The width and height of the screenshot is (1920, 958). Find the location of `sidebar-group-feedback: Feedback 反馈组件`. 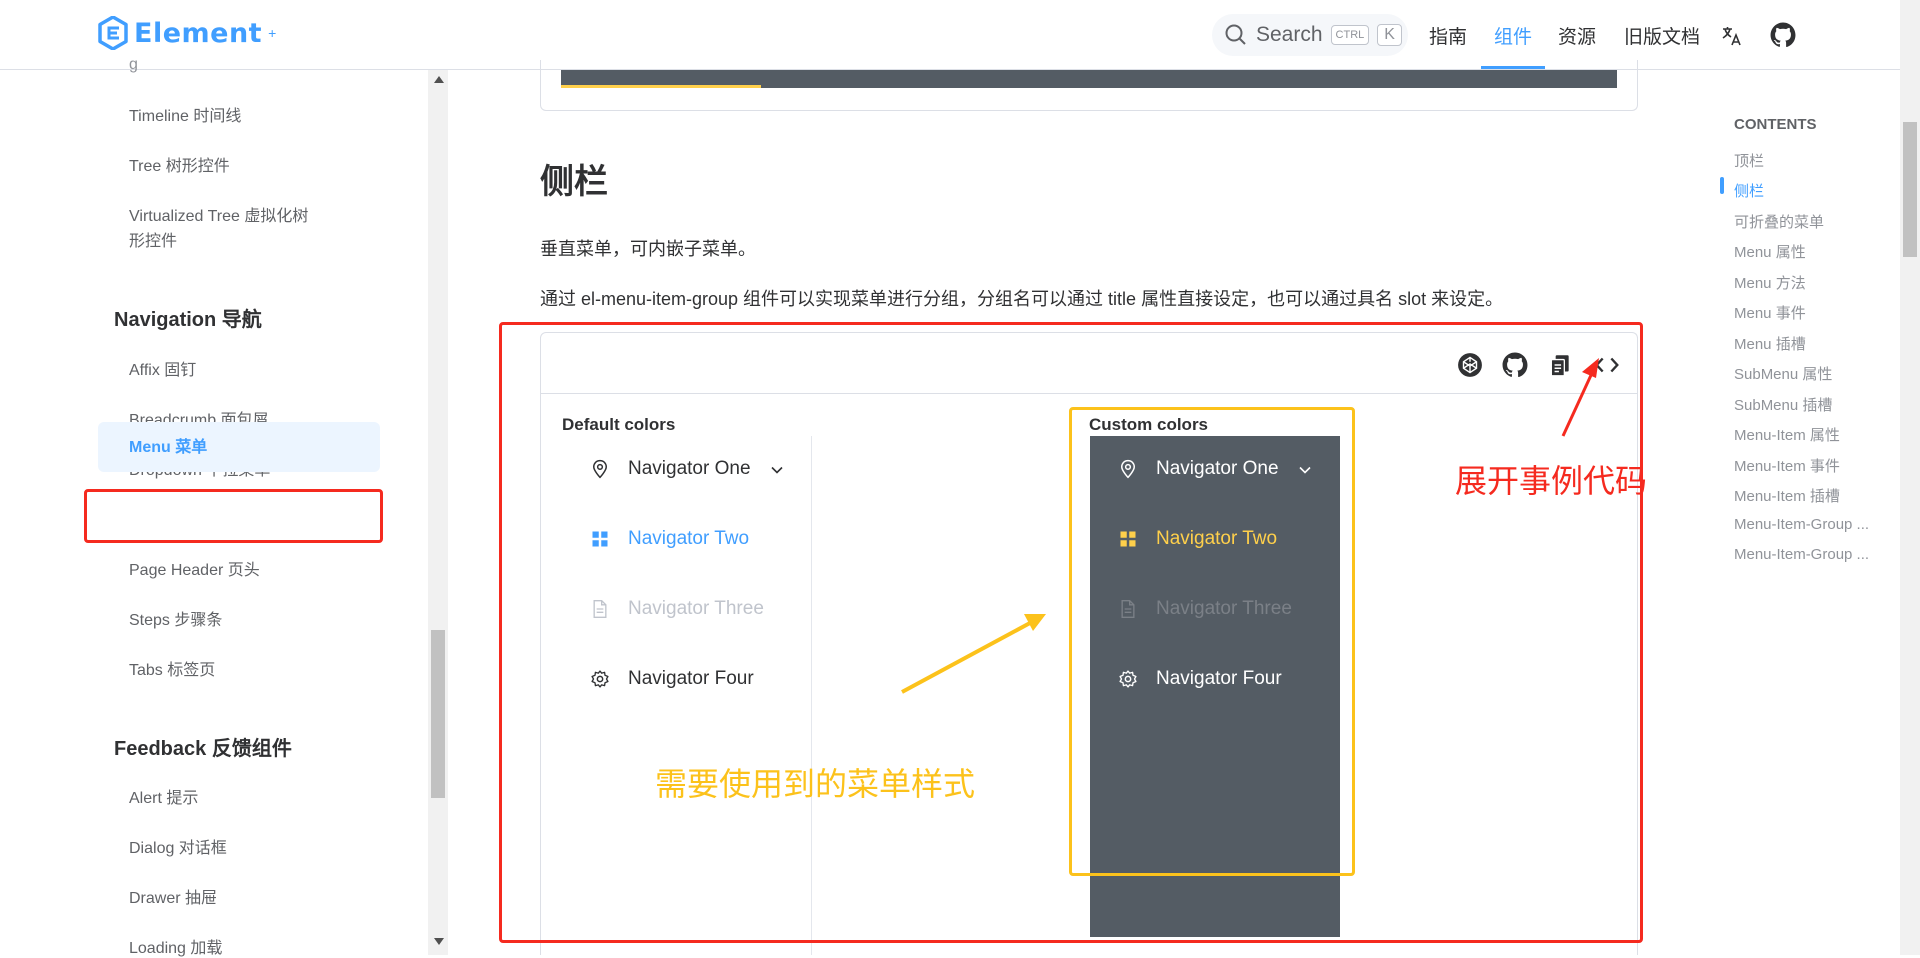

sidebar-group-feedback: Feedback 反馈组件 is located at coordinates (203, 749).